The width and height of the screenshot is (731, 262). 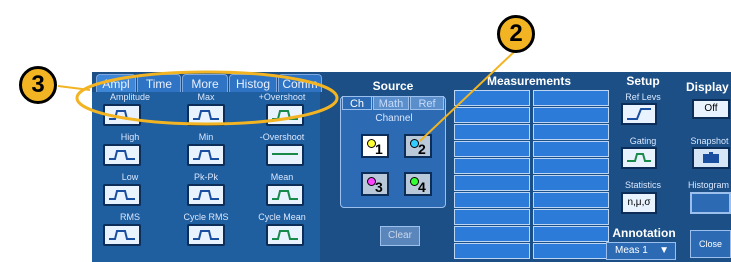 What do you see at coordinates (38, 85) in the screenshot?
I see `callout-3: 3` at bounding box center [38, 85].